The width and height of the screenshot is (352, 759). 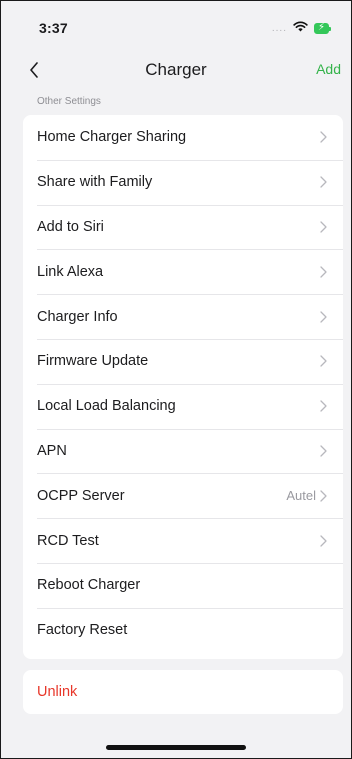 I want to click on settings-row-ocpp-server: OCPP Server Autel, so click(x=183, y=495).